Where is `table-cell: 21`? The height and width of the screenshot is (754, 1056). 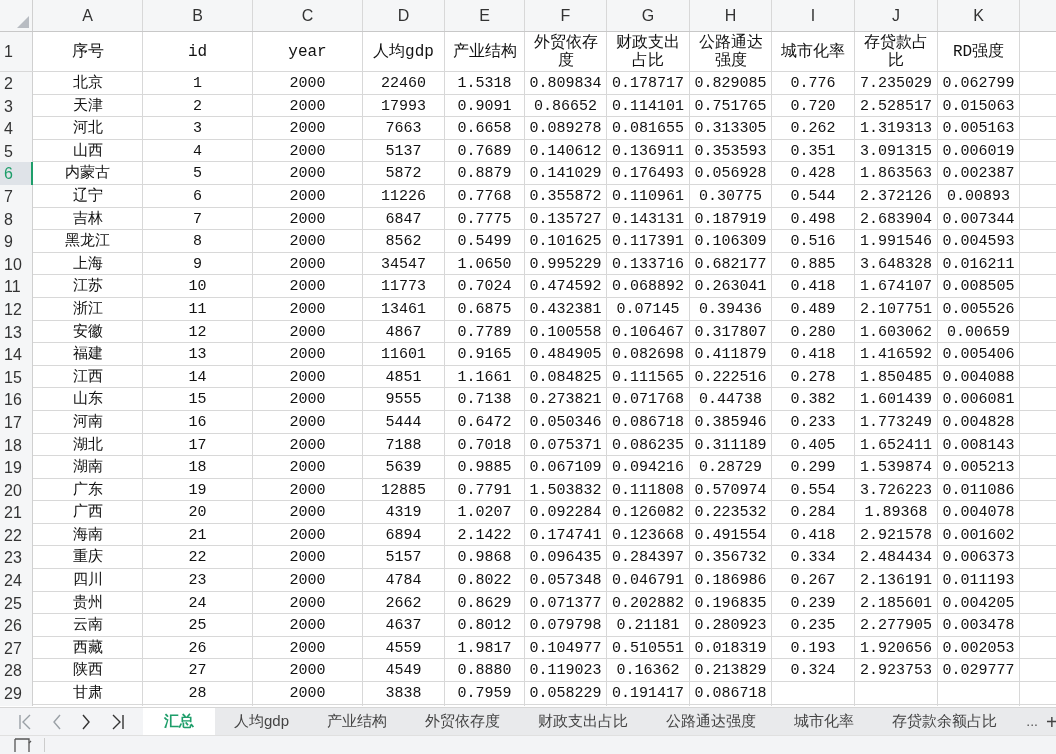 table-cell: 21 is located at coordinates (197, 535).